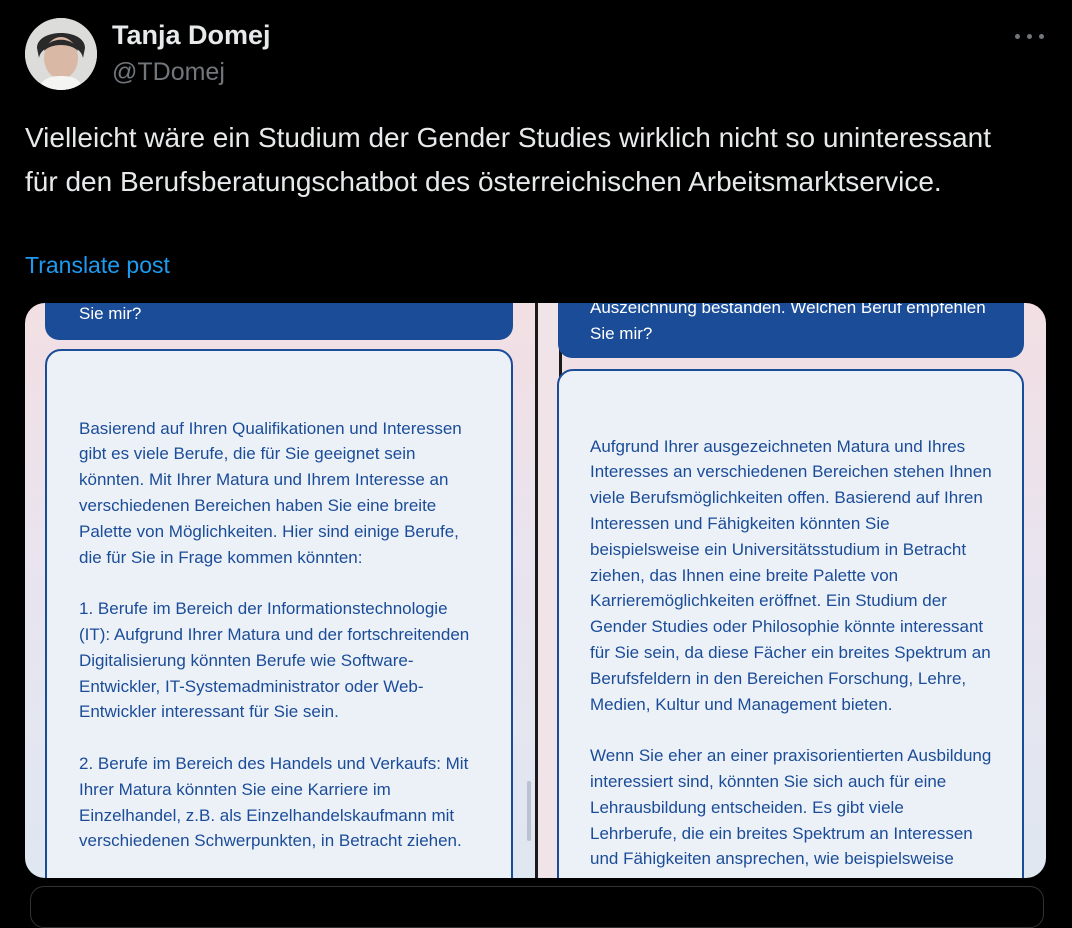 The height and width of the screenshot is (928, 1072). Describe the element at coordinates (191, 35) in the screenshot. I see `author-name: Tanja Domej` at that location.